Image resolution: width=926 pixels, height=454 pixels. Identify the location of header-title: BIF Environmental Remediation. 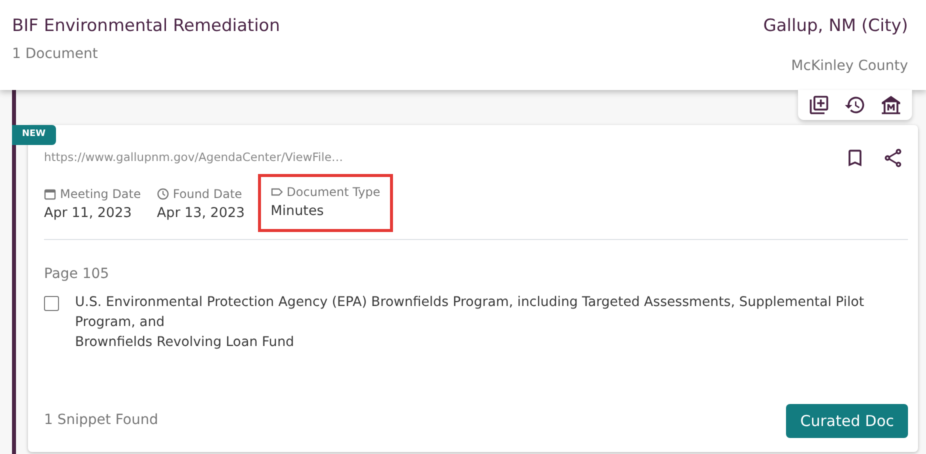
(146, 26).